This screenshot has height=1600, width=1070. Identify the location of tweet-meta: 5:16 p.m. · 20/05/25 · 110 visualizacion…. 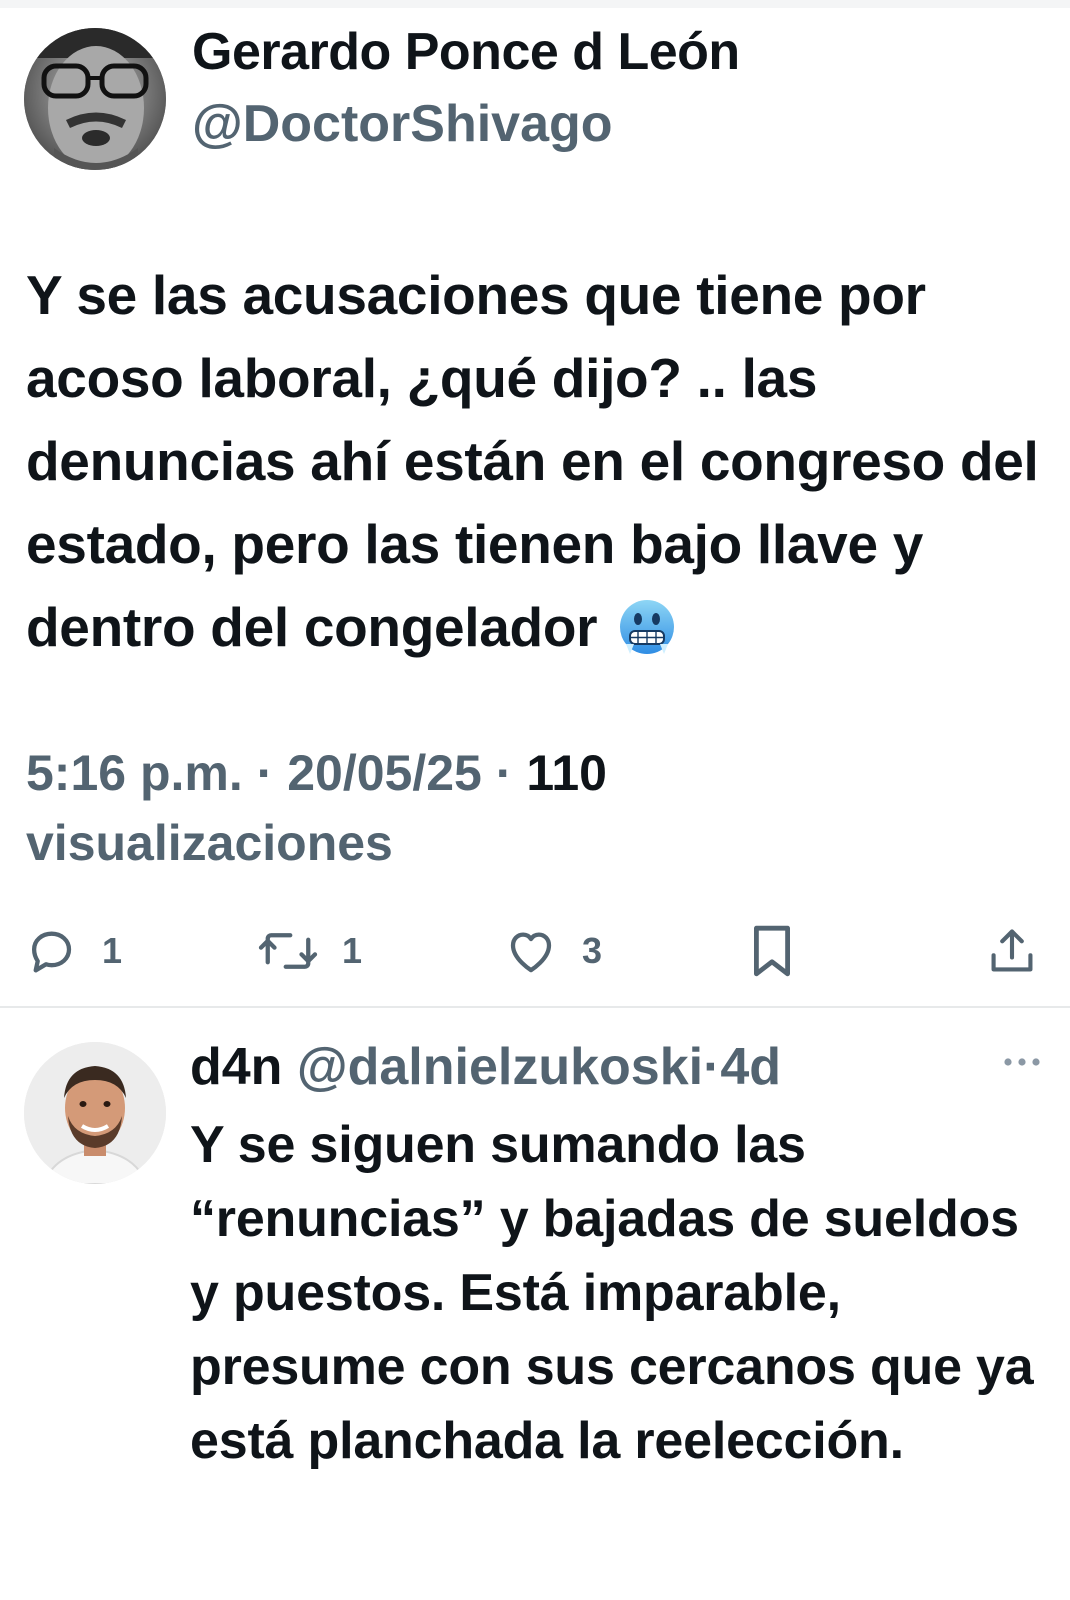
(526, 808).